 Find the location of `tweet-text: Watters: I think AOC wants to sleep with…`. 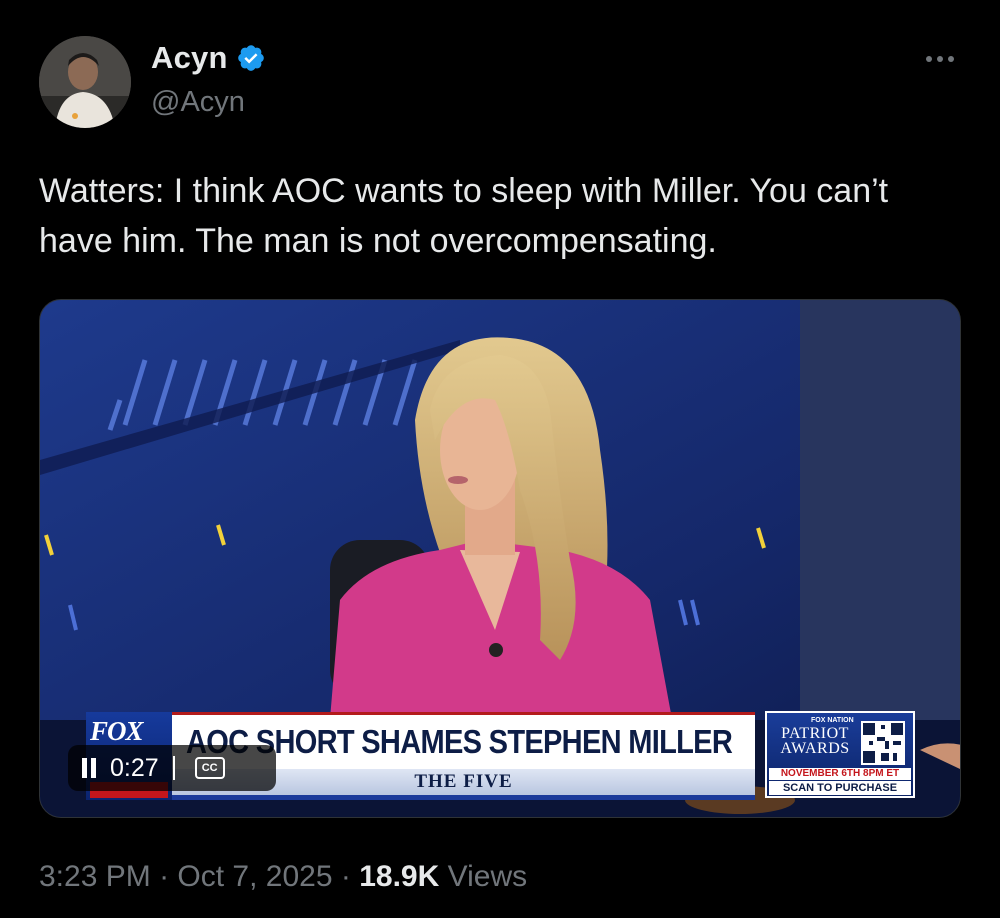

tweet-text: Watters: I think AOC wants to sleep with… is located at coordinates (464, 216).